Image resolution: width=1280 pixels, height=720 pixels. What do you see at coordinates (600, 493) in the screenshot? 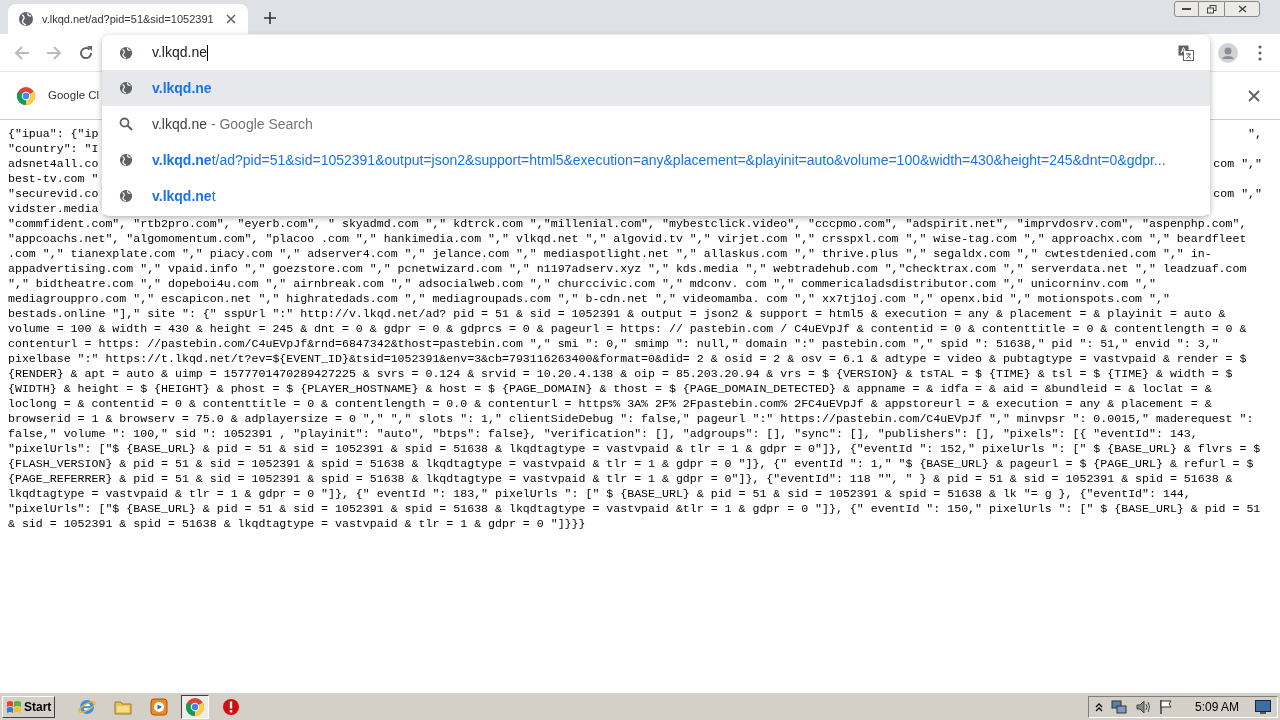
I see `code-line: lkqdtagtype = vastvpaid & tlr = 1 & gdpr = 0 "]}, {" eventId ": 183," pixelUrls ": [" $ {BASE_URL} & pid = 51 & sid = 1052391 & spid = 51638 & lk "= g }, {"eventId": 144,` at bounding box center [600, 493].